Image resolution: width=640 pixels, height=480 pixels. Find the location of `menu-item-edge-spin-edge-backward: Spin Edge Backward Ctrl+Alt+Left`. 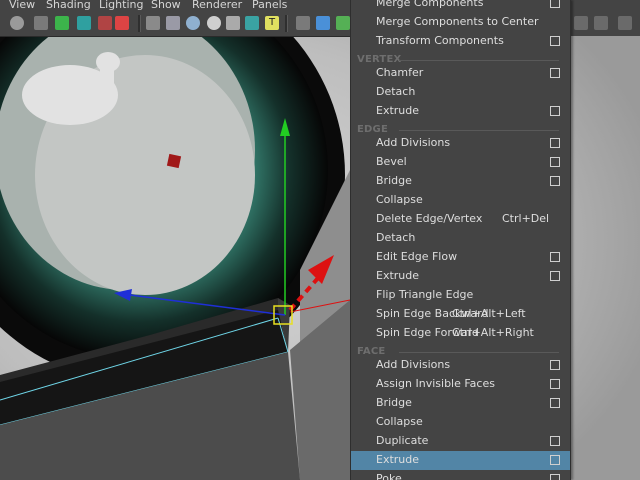

menu-item-edge-spin-edge-backward: Spin Edge Backward Ctrl+Alt+Left is located at coordinates (460, 314).